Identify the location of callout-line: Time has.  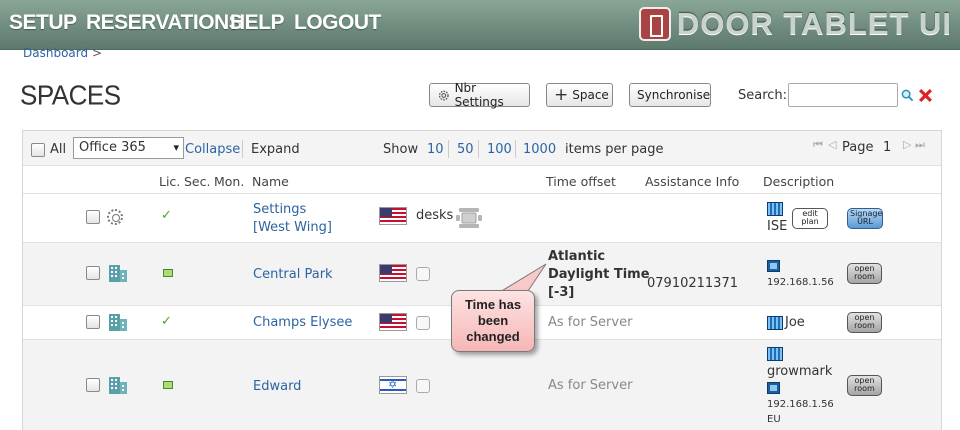
(493, 304).